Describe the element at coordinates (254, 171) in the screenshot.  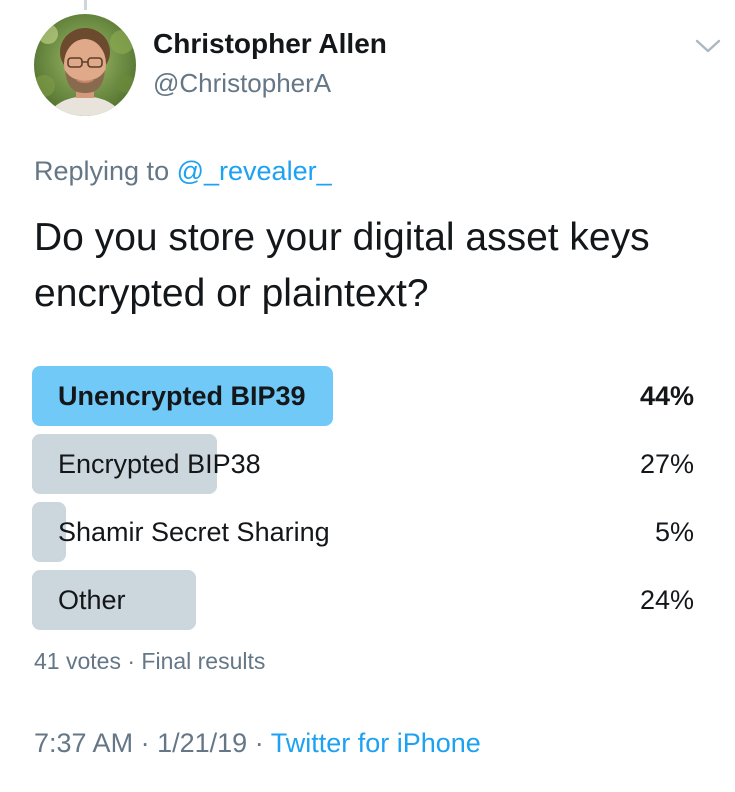
I see `reply-mention-link: @_revealer_` at that location.